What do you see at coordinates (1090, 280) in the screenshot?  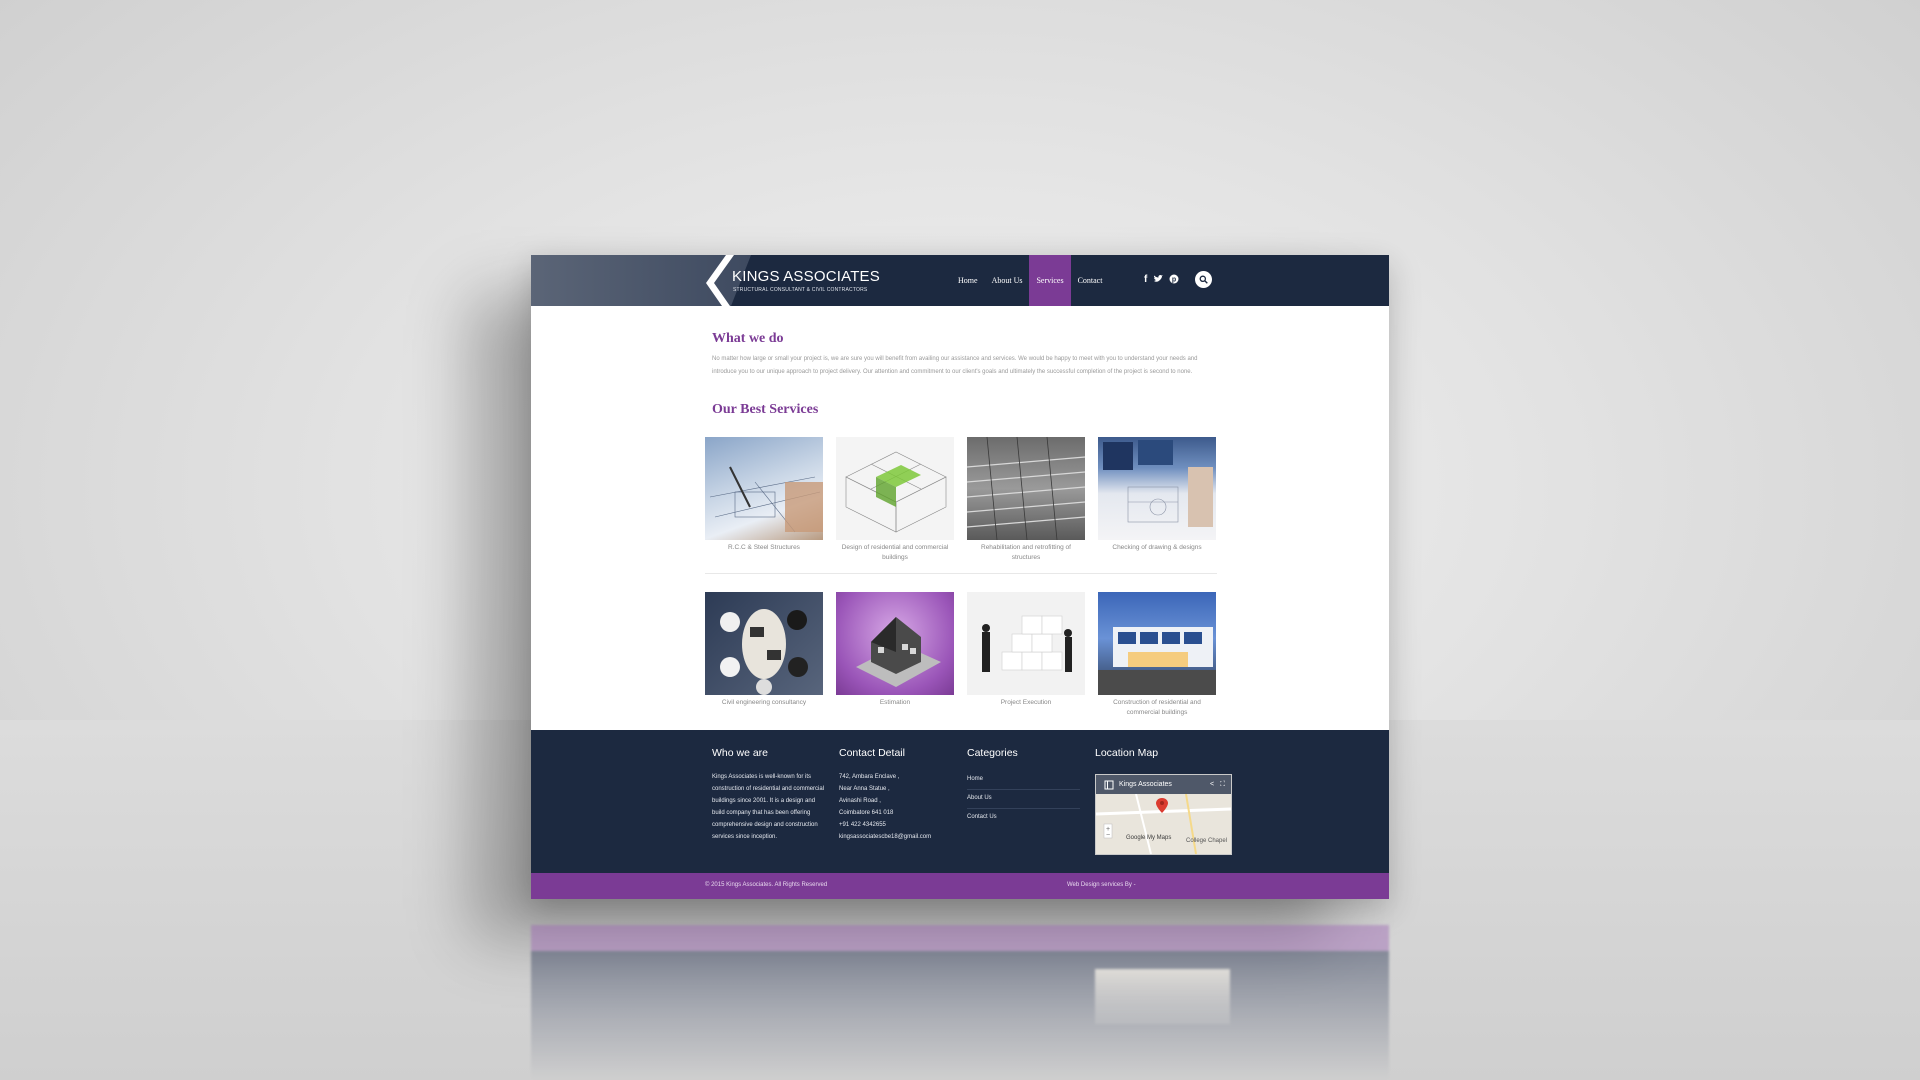 I see `nav-contact: Contact` at bounding box center [1090, 280].